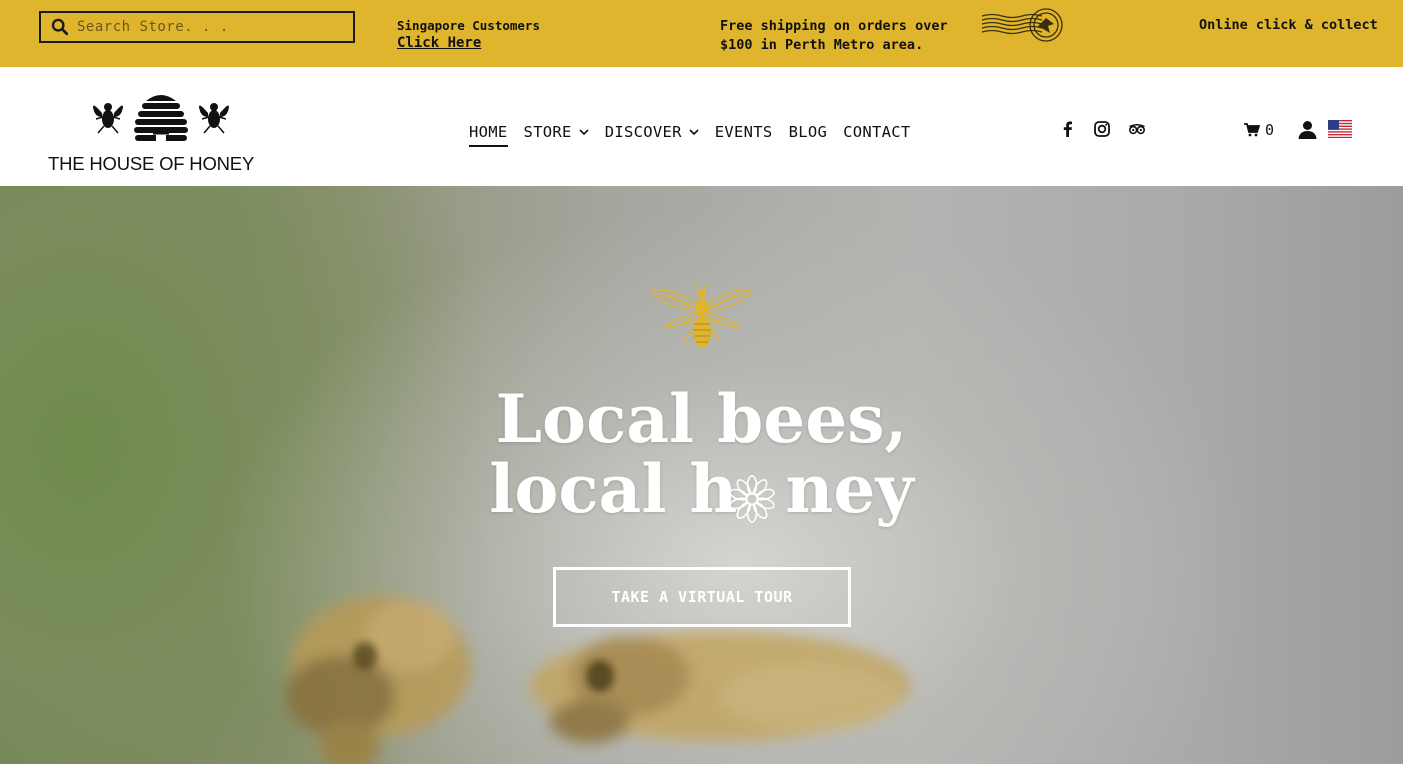 Image resolution: width=1403 pixels, height=764 pixels. I want to click on nav-item-label: EVENTS, so click(743, 132).